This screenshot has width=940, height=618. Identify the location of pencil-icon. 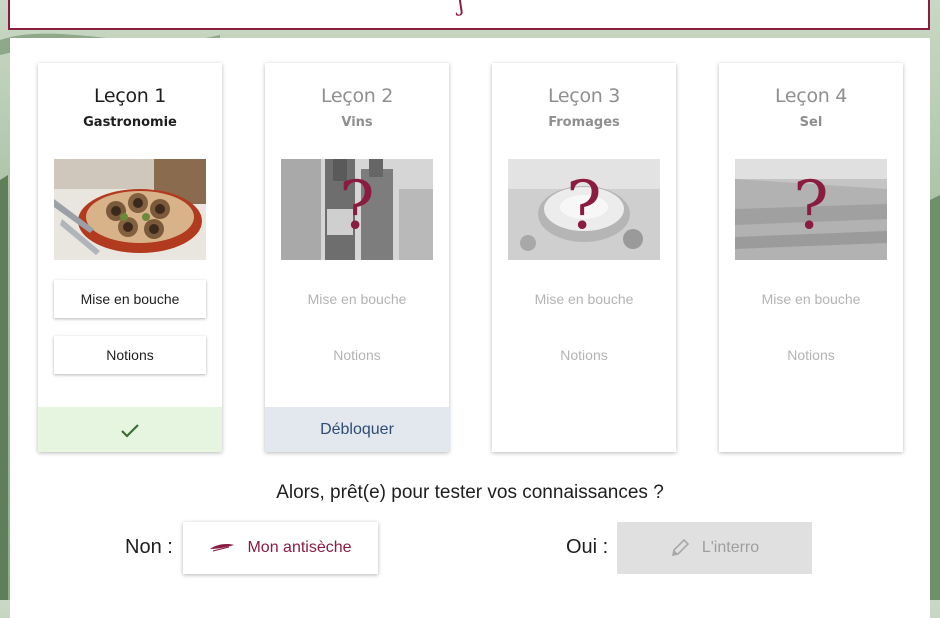
(680, 547).